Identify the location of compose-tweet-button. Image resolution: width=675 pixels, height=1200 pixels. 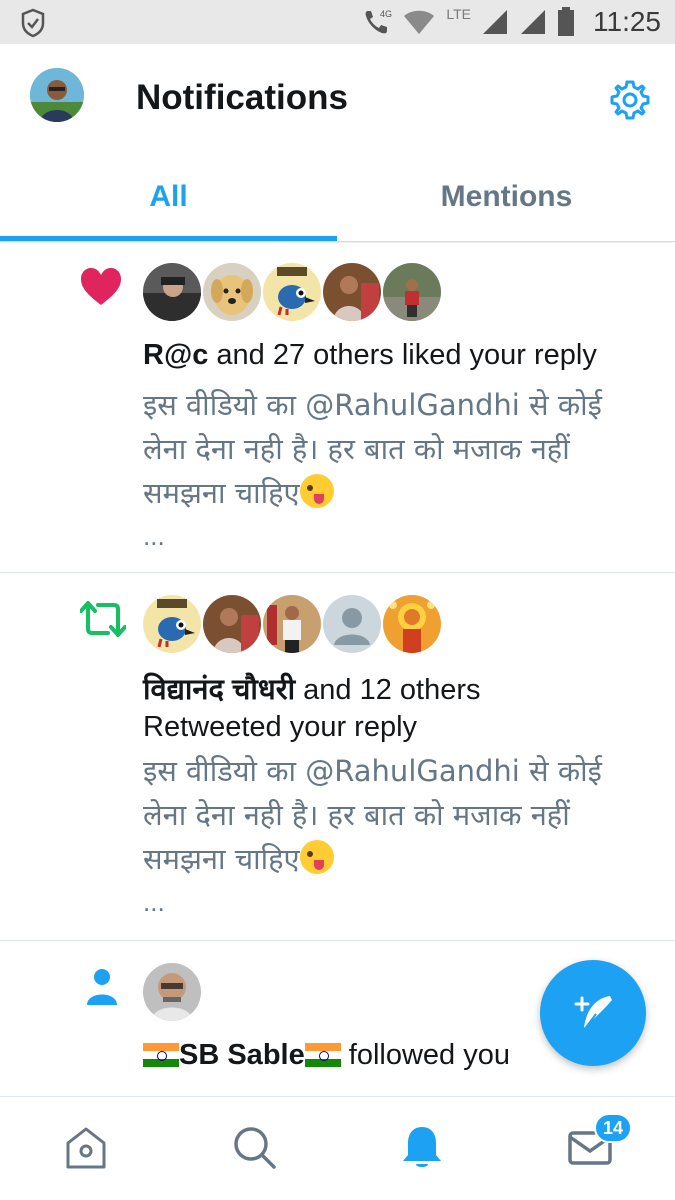
(593, 1013).